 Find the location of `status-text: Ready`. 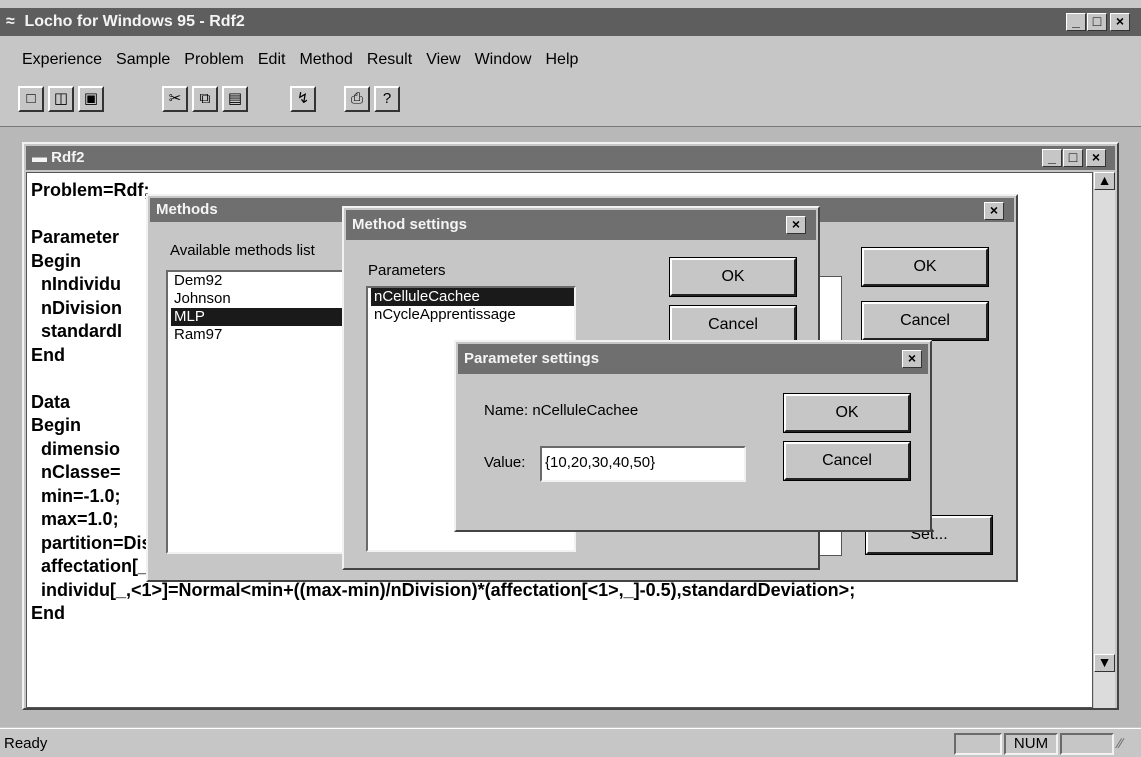

status-text: Ready is located at coordinates (26, 743).